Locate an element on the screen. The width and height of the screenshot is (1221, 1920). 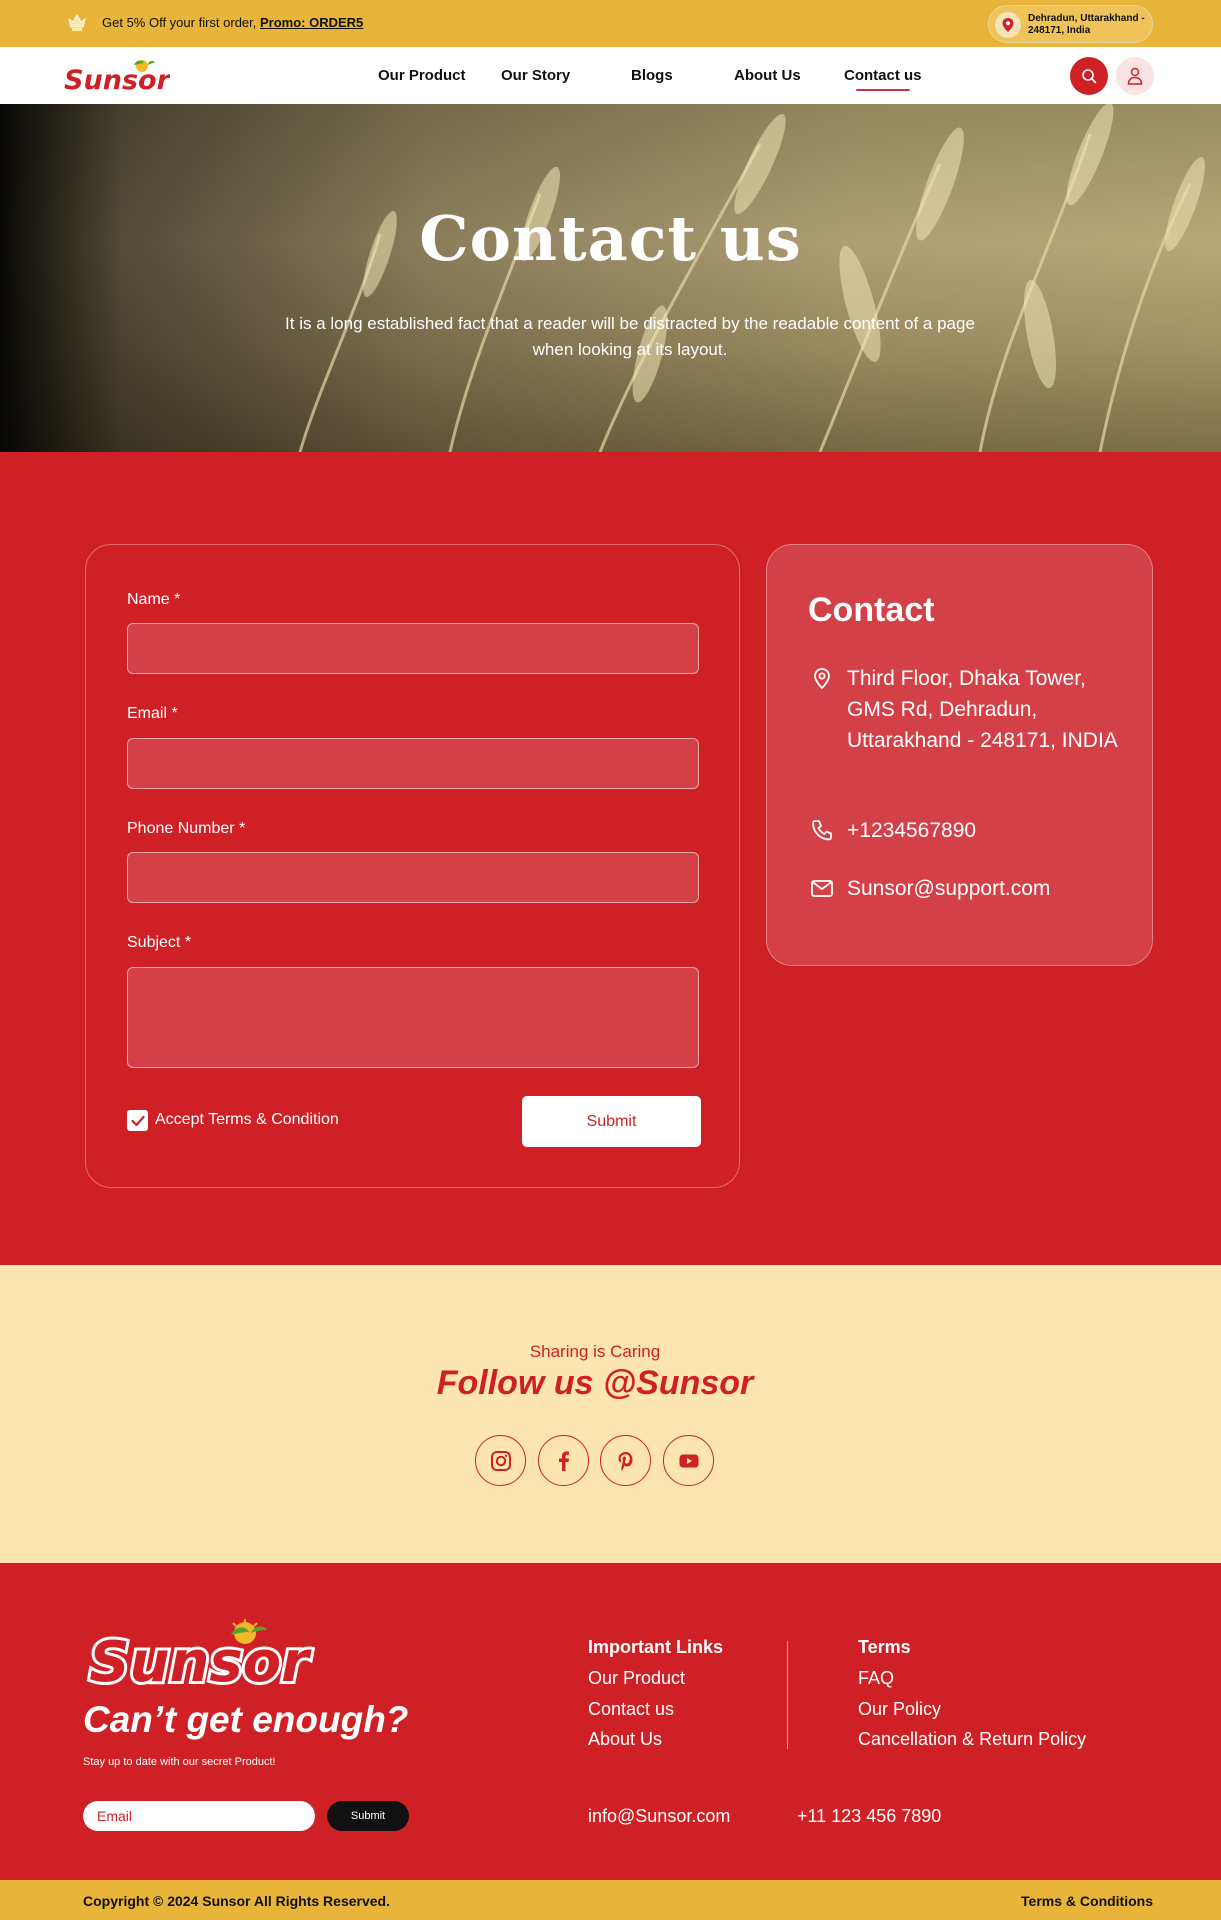
footer-link-contact-us: Contact us is located at coordinates (631, 1709).